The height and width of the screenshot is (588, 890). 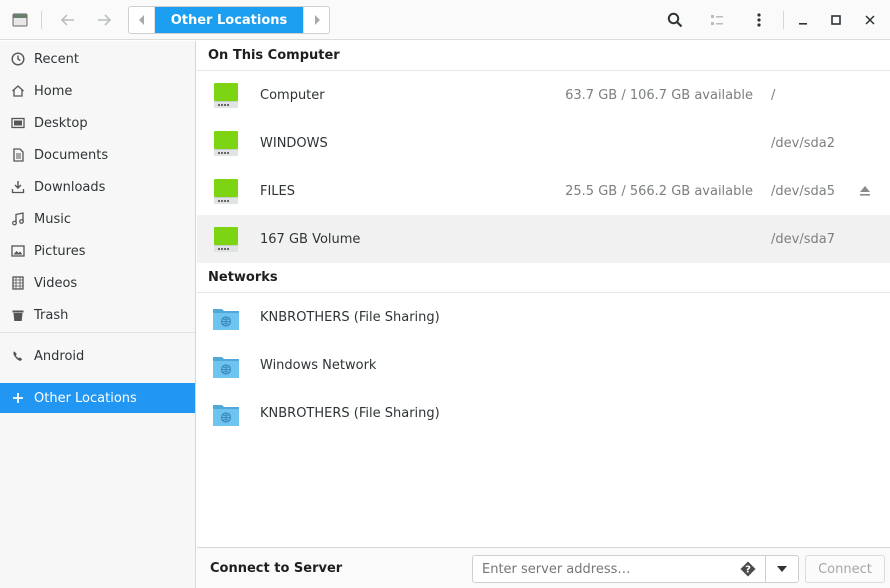 I want to click on forward-button, so click(x=104, y=20).